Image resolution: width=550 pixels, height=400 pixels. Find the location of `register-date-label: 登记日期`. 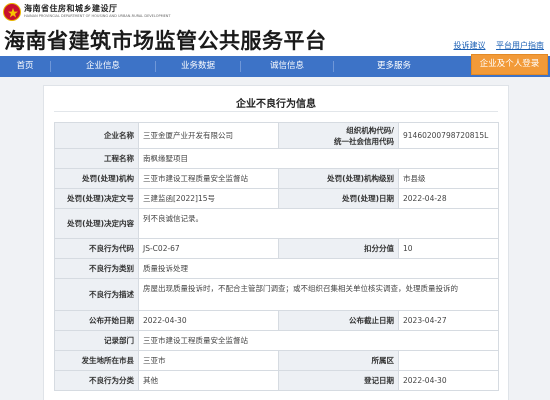

register-date-label: 登记日期 is located at coordinates (338, 380).